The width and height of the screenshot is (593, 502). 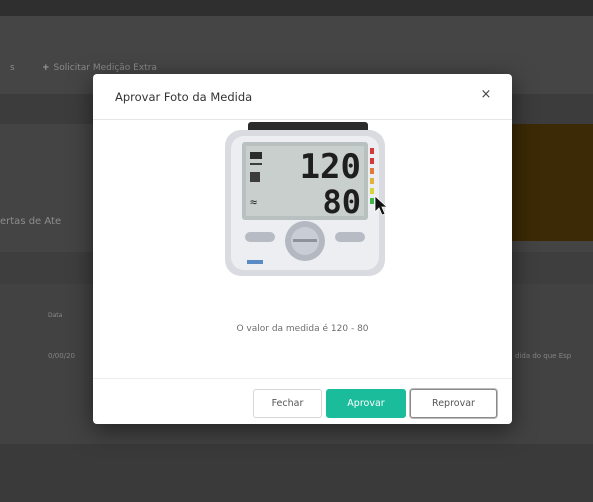 I want to click on start-button-mark, so click(x=305, y=240).